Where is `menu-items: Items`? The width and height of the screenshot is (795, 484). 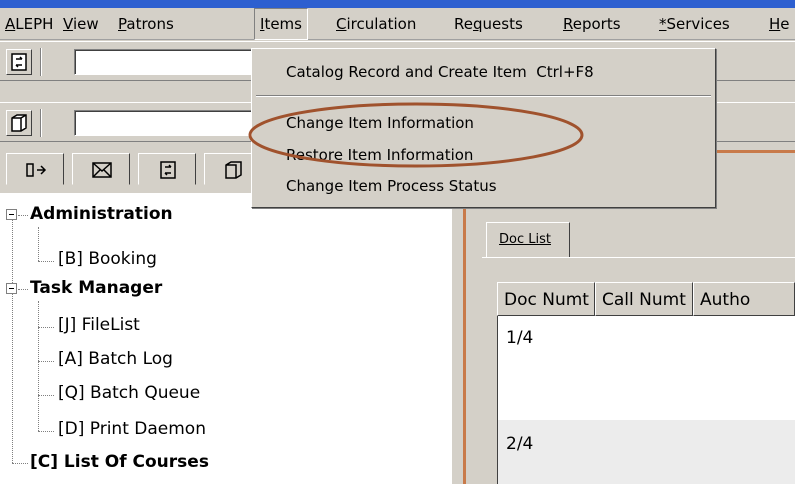 menu-items: Items is located at coordinates (281, 24).